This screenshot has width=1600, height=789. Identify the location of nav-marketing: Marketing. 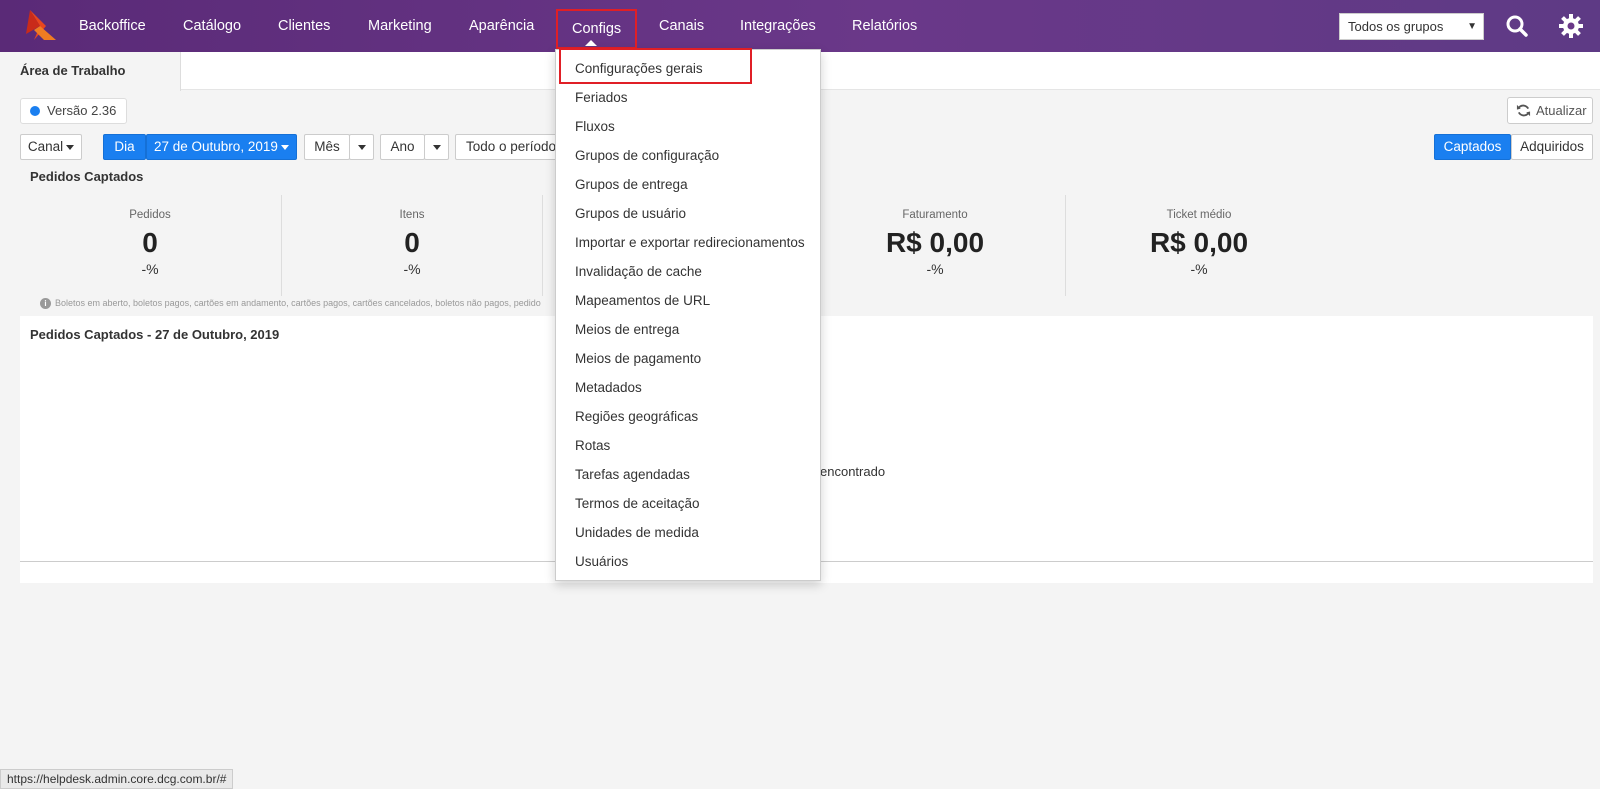
(400, 26).